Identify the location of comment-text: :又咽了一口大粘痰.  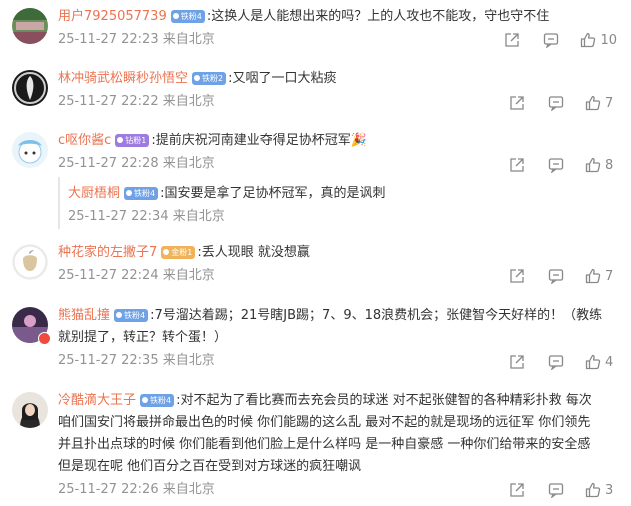
(282, 78).